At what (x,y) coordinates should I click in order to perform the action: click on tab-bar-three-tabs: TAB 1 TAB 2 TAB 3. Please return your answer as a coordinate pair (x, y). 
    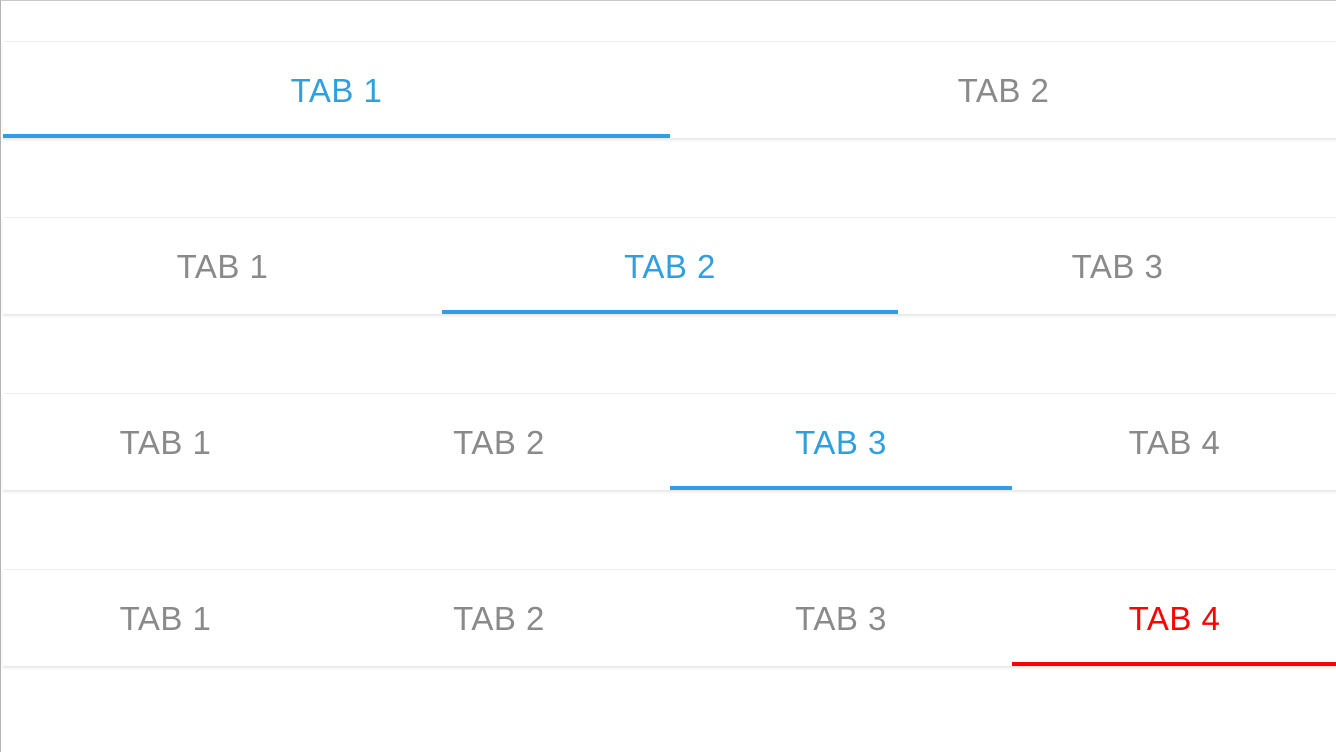
    Looking at the image, I should click on (669, 265).